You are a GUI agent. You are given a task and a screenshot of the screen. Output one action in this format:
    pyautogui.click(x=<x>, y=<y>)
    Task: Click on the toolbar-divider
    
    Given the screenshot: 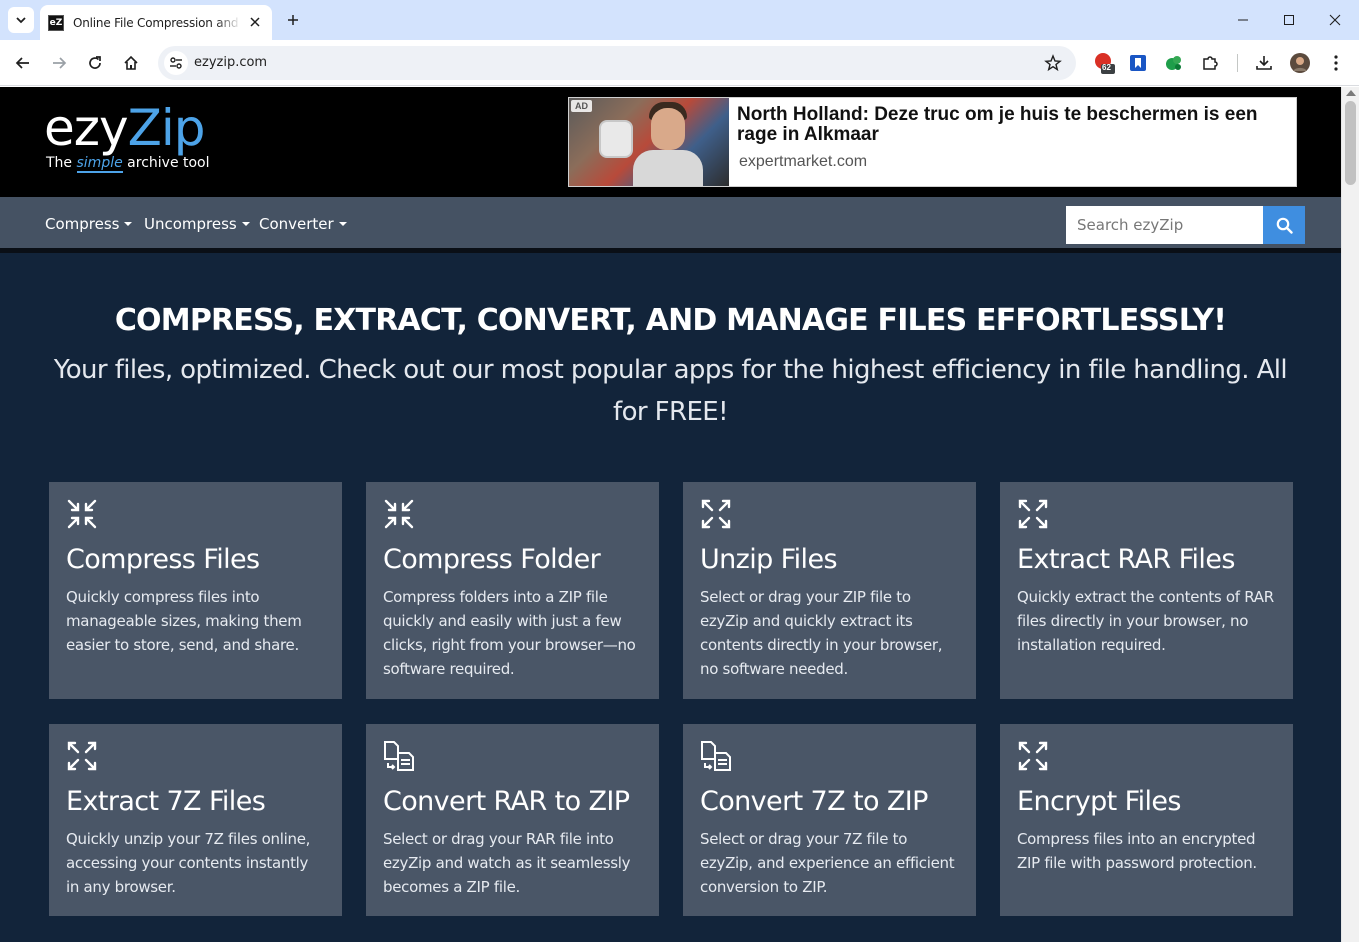 What is the action you would take?
    pyautogui.click(x=1237, y=63)
    